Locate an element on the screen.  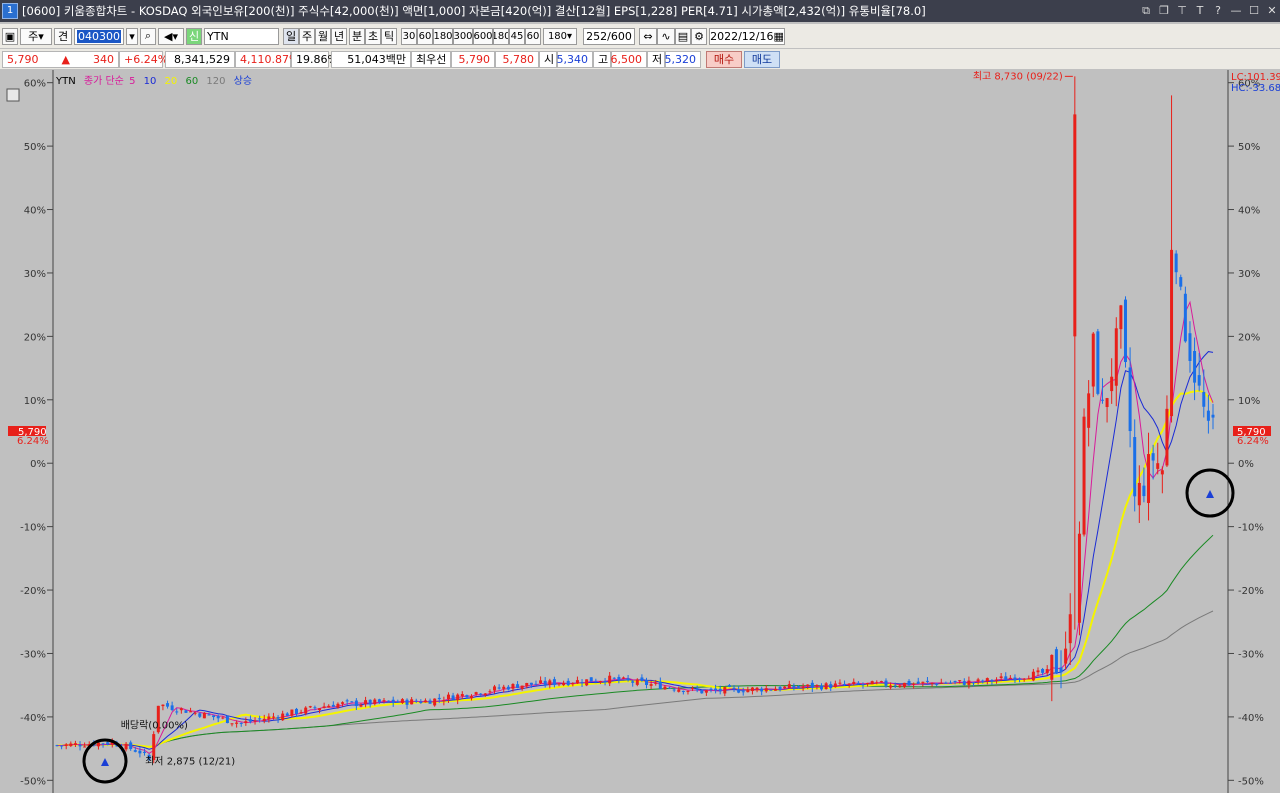
left-tick-label-10: -40% is located at coordinates (33, 718).